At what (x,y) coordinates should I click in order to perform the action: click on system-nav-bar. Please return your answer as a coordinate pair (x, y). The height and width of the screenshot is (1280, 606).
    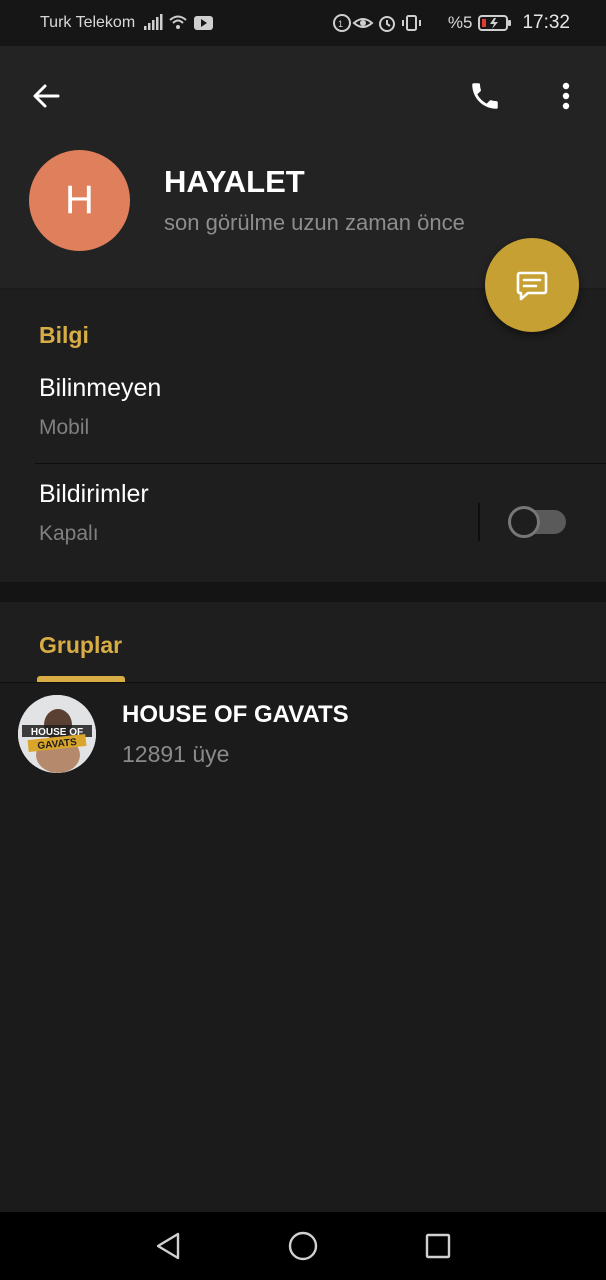
    Looking at the image, I should click on (303, 1246).